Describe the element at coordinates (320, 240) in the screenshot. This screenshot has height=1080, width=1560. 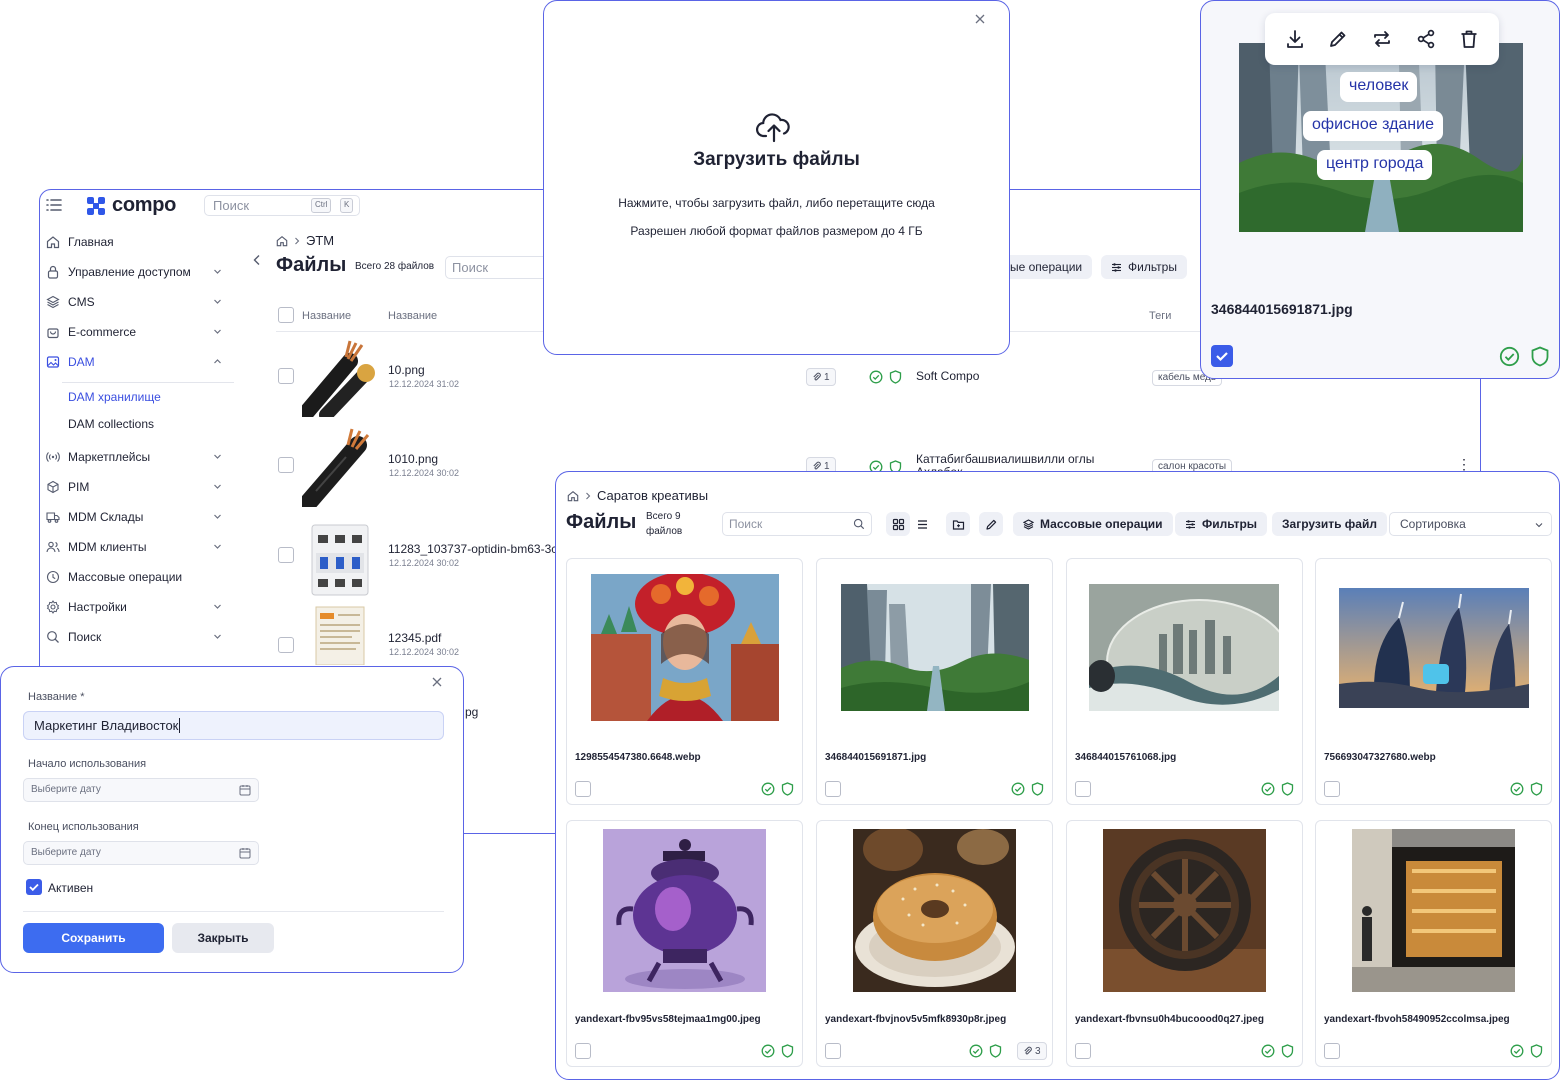
I see `breadcrumb-current: ЭТМ` at that location.